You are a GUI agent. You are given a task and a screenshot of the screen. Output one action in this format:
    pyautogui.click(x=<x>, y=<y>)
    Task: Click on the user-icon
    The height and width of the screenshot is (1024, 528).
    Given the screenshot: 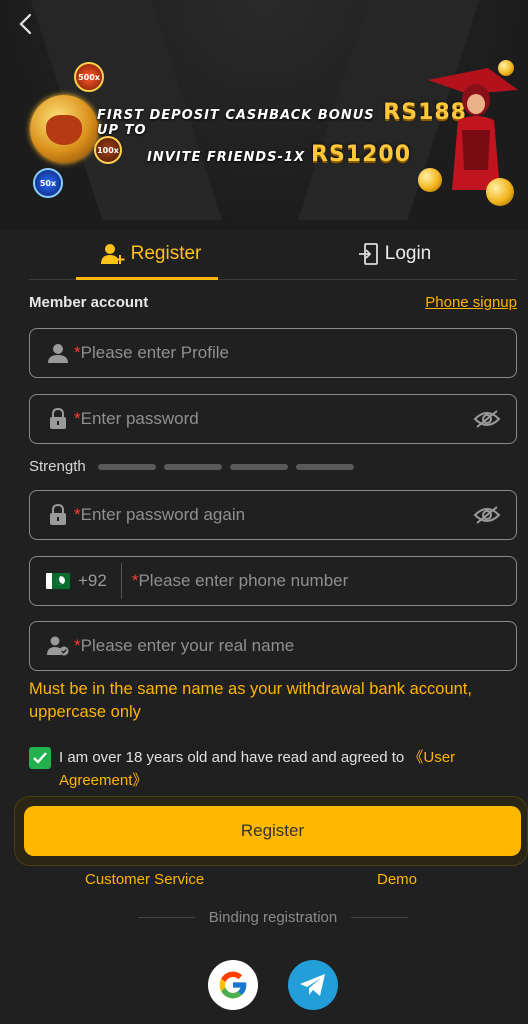 What is the action you would take?
    pyautogui.click(x=58, y=353)
    